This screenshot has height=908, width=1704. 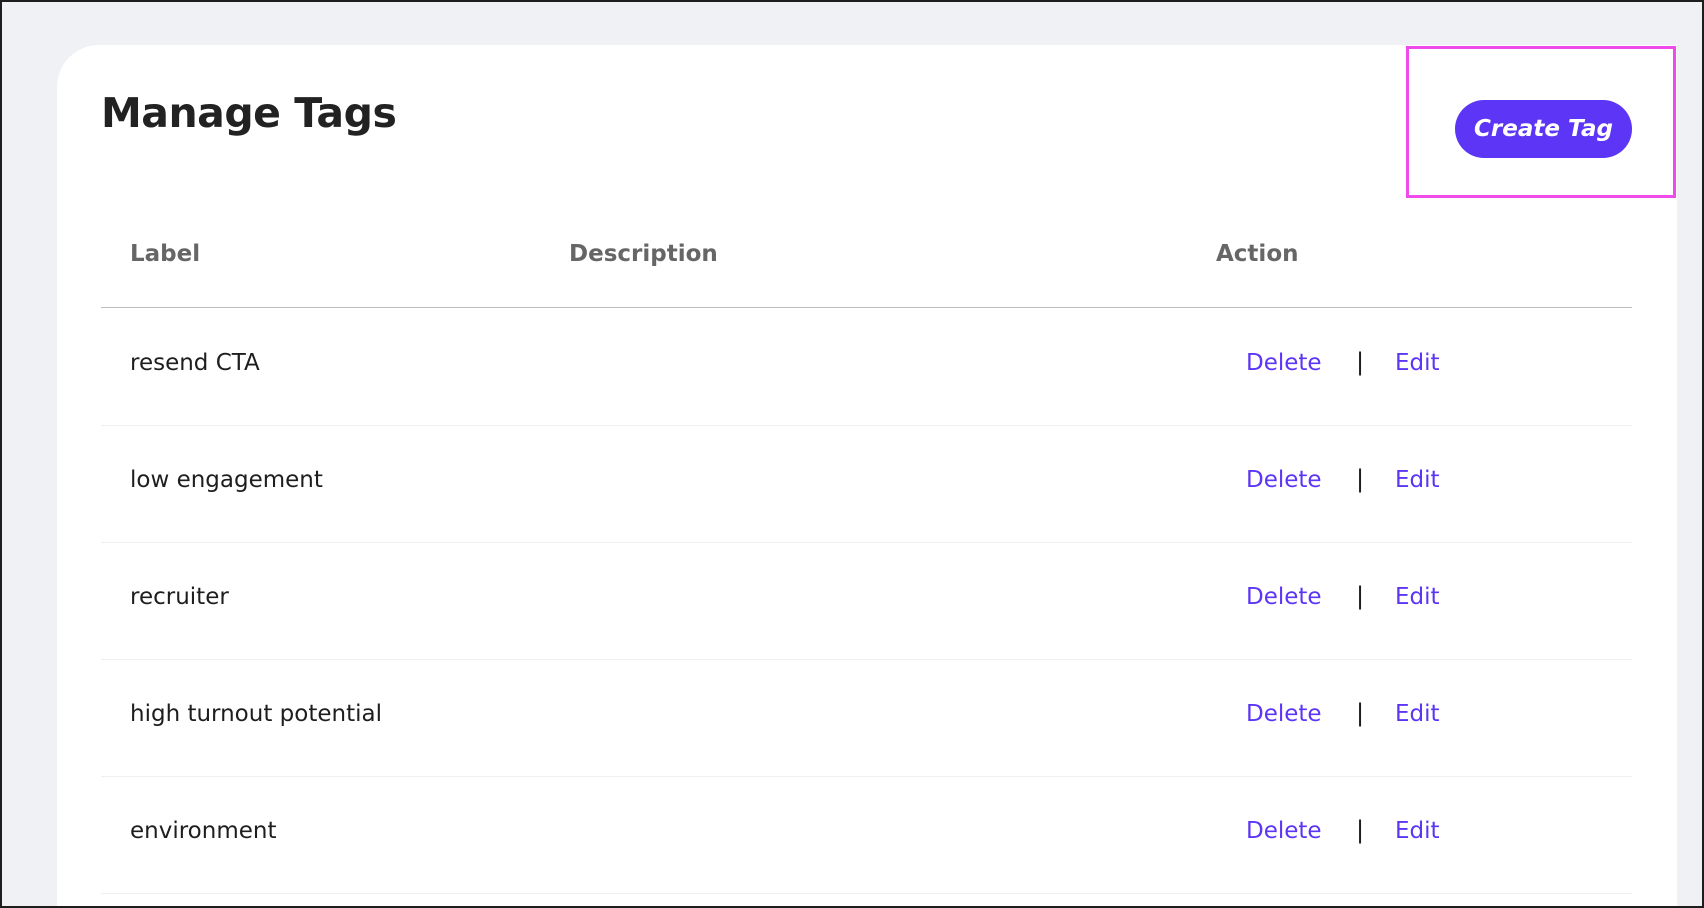 I want to click on column-header-description: Description, so click(x=643, y=254).